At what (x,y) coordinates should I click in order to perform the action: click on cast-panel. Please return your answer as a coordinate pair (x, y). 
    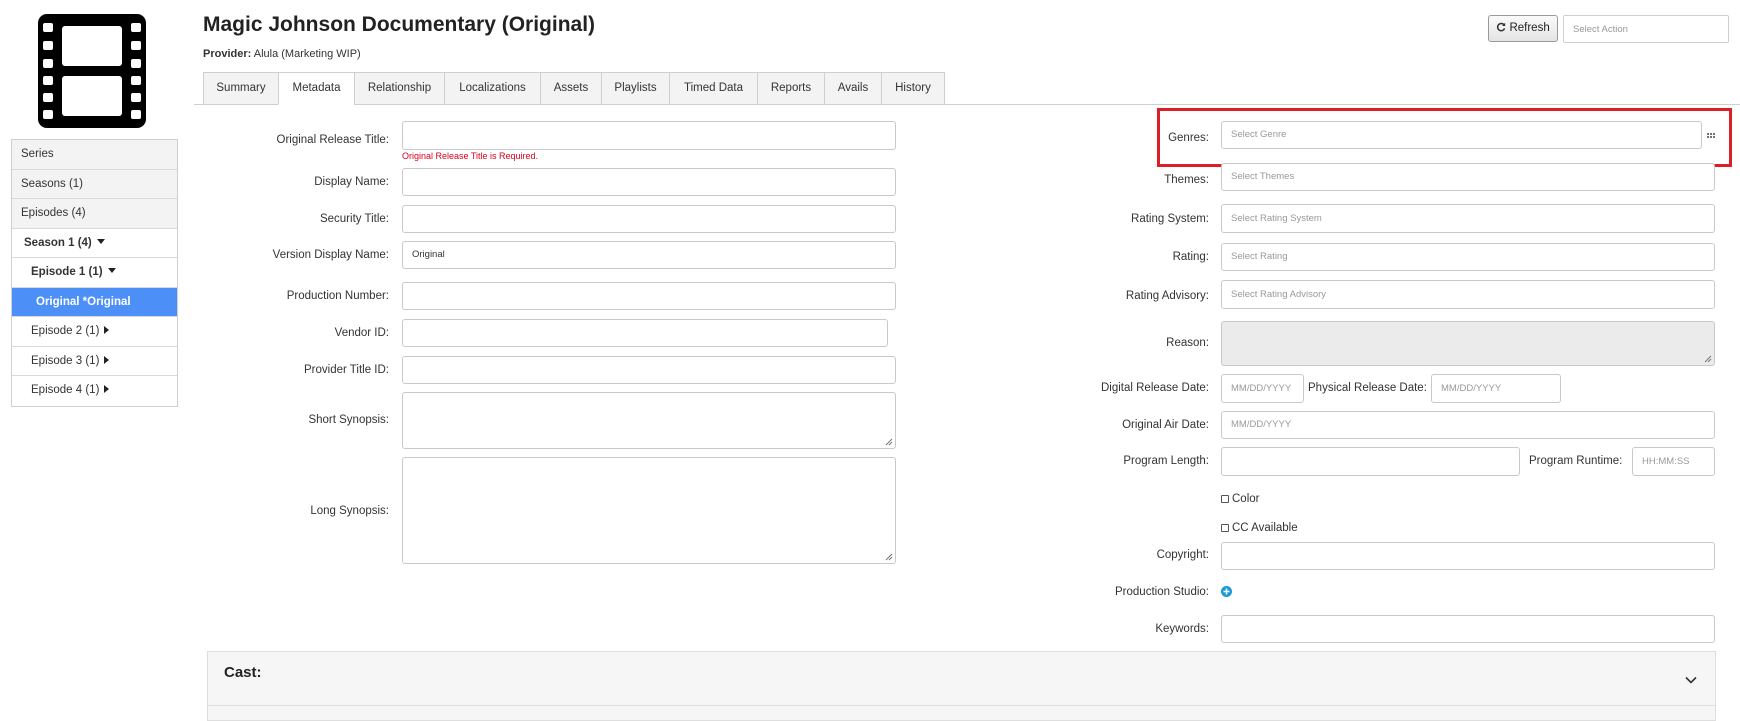
    Looking at the image, I should click on (961, 686).